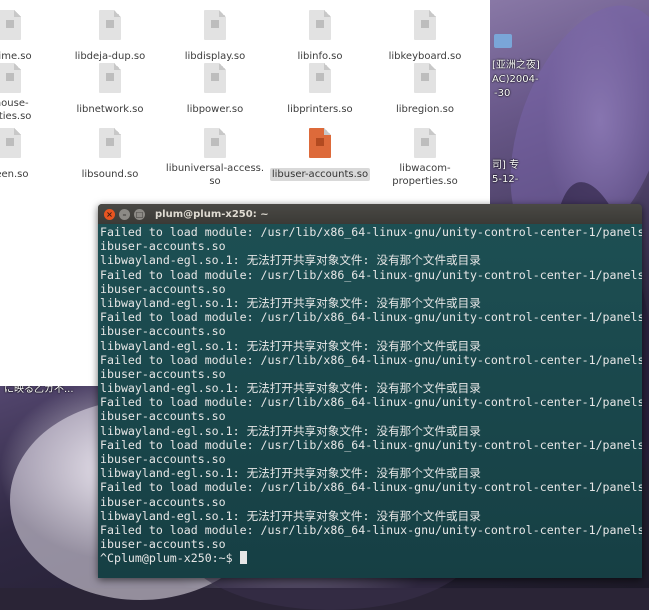 This screenshot has height=610, width=649. I want to click on file-name: libsound.so, so click(110, 174).